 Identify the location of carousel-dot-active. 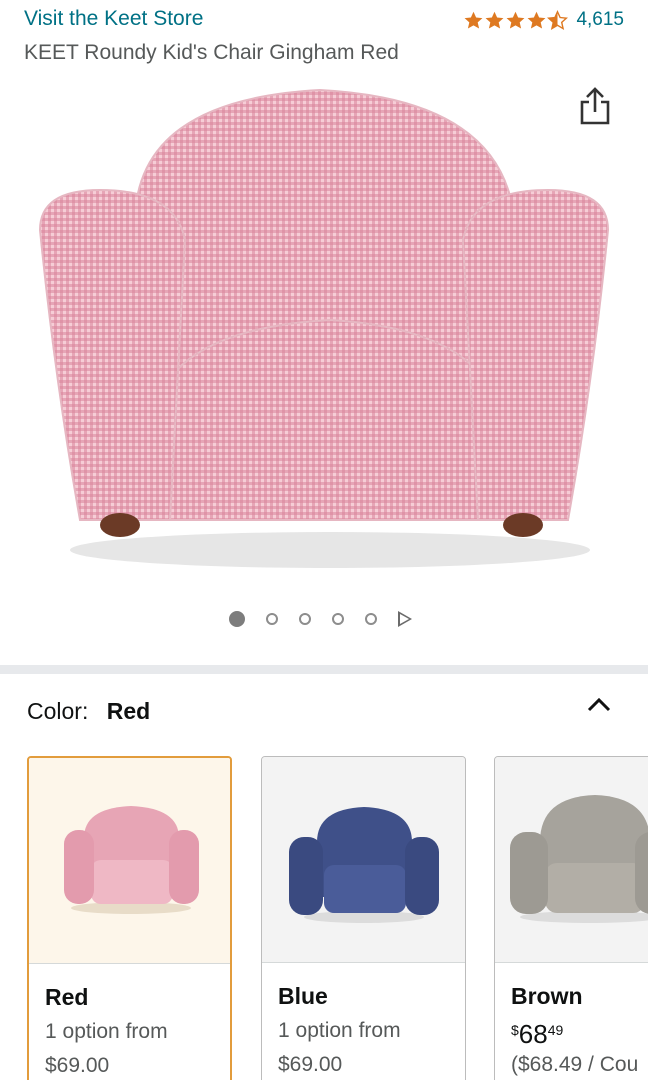
(237, 619).